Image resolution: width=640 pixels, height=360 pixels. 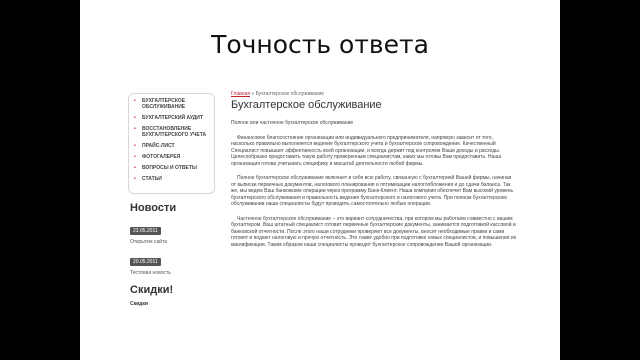 What do you see at coordinates (164, 104) in the screenshot?
I see `menu-item-label: БУХГАЛТЕРСКОЕ ОБСЛУЖИВАНИЕ` at bounding box center [164, 104].